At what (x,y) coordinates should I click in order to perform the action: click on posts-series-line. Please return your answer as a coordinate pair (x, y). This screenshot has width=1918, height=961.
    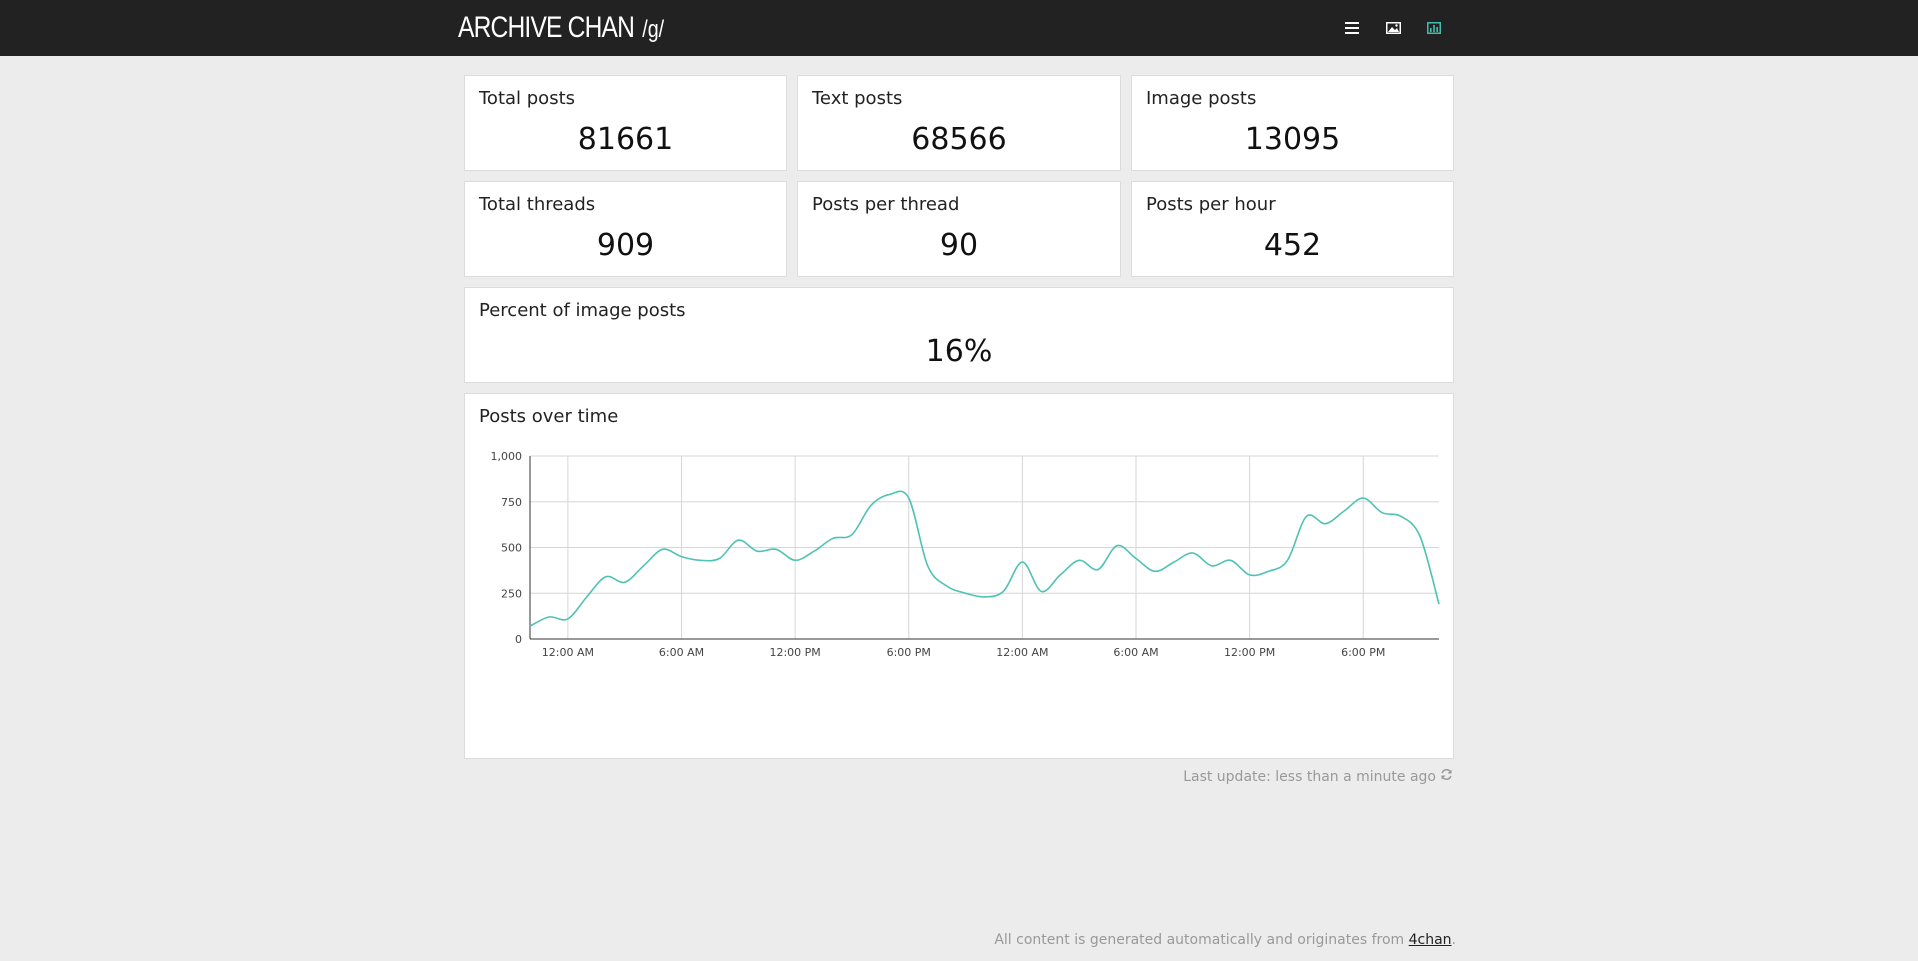
    Looking at the image, I should click on (984, 558).